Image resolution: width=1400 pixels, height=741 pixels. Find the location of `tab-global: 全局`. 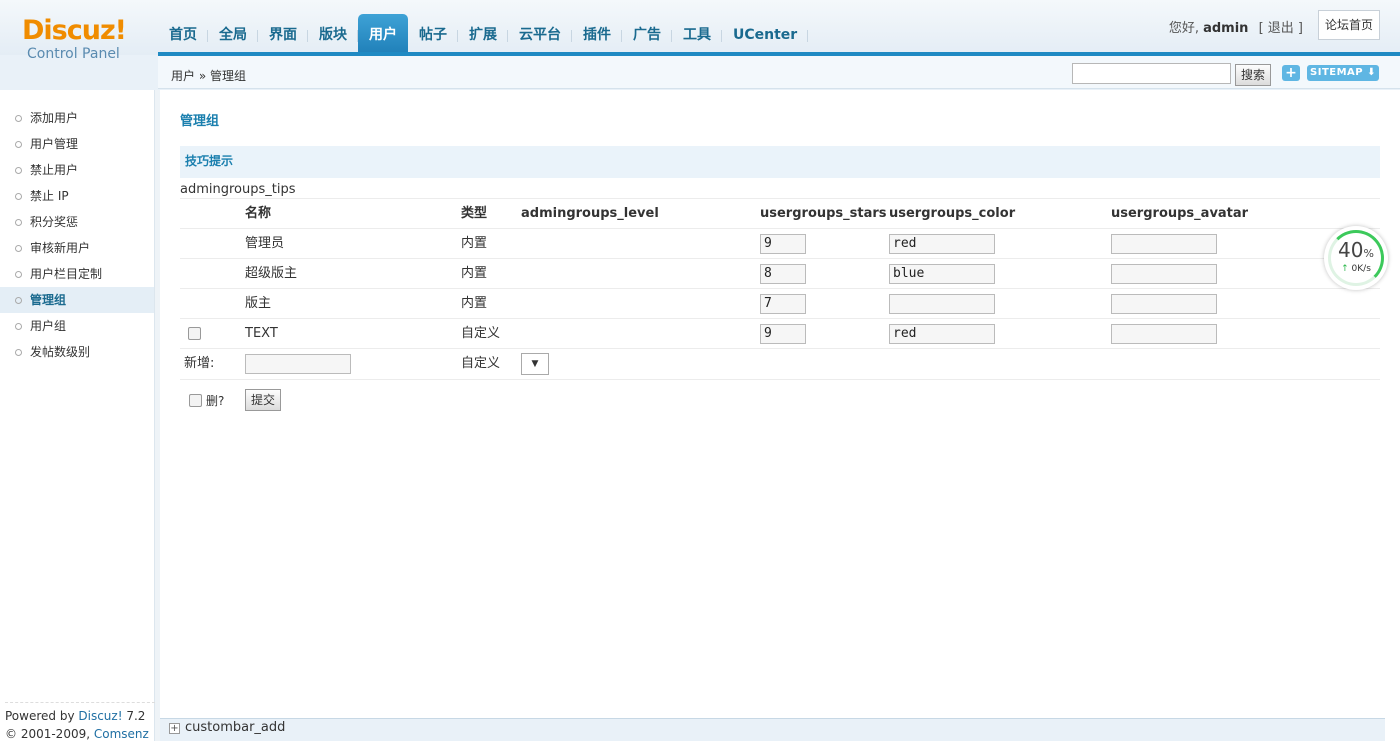

tab-global: 全局 is located at coordinates (233, 34).